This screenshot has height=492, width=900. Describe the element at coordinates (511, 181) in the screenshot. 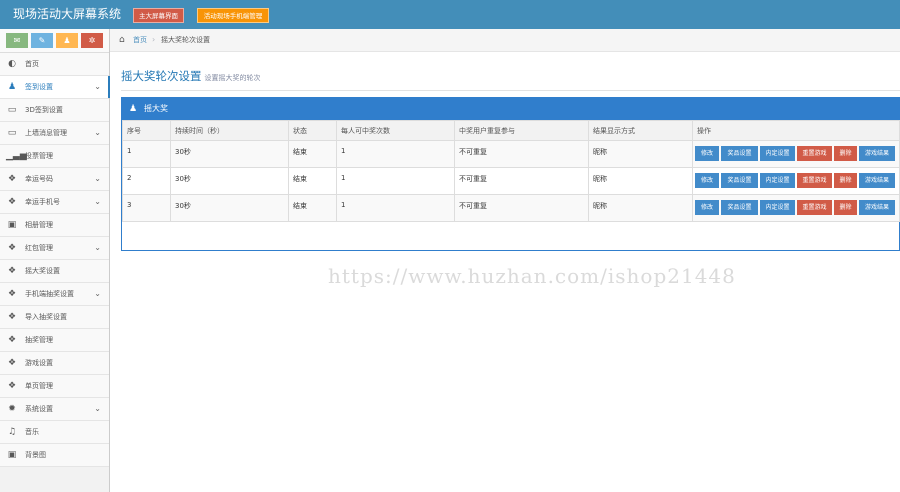

I see `table-row: 2 30秒 结束 1 不可重复 昵称 修改 奖品设置 内定设置 重置游戏 删除 游戏结果` at that location.